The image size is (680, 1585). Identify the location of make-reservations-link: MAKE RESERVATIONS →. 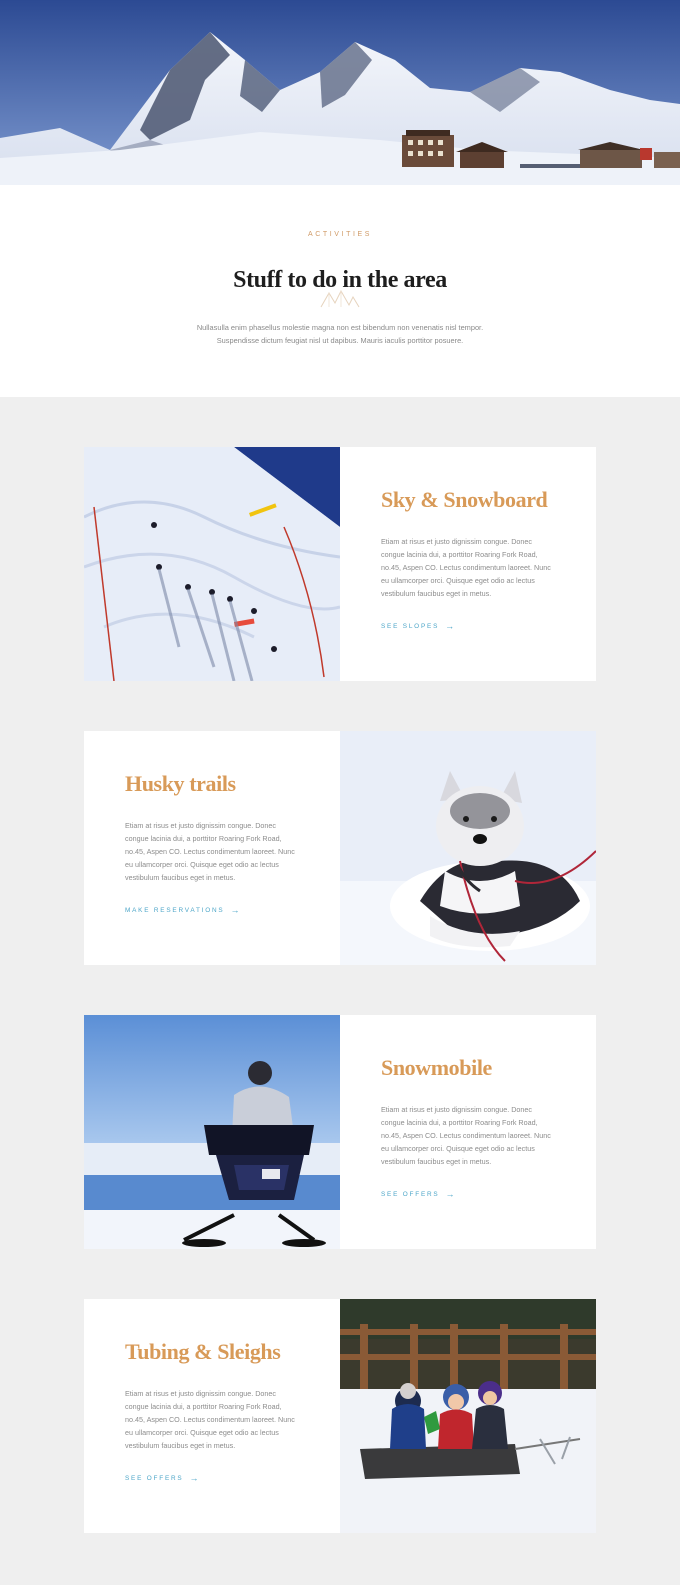
(182, 910).